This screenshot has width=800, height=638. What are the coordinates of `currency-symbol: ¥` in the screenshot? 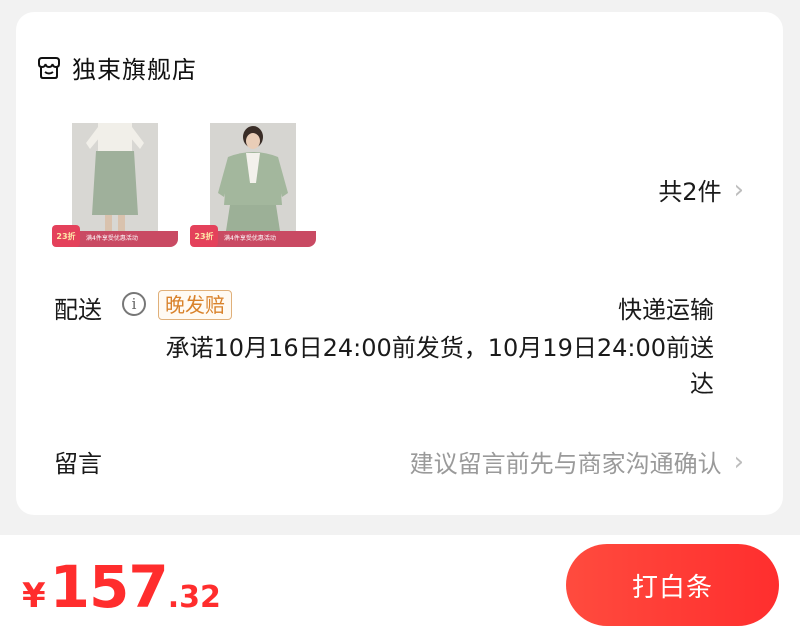 It's located at (34, 596).